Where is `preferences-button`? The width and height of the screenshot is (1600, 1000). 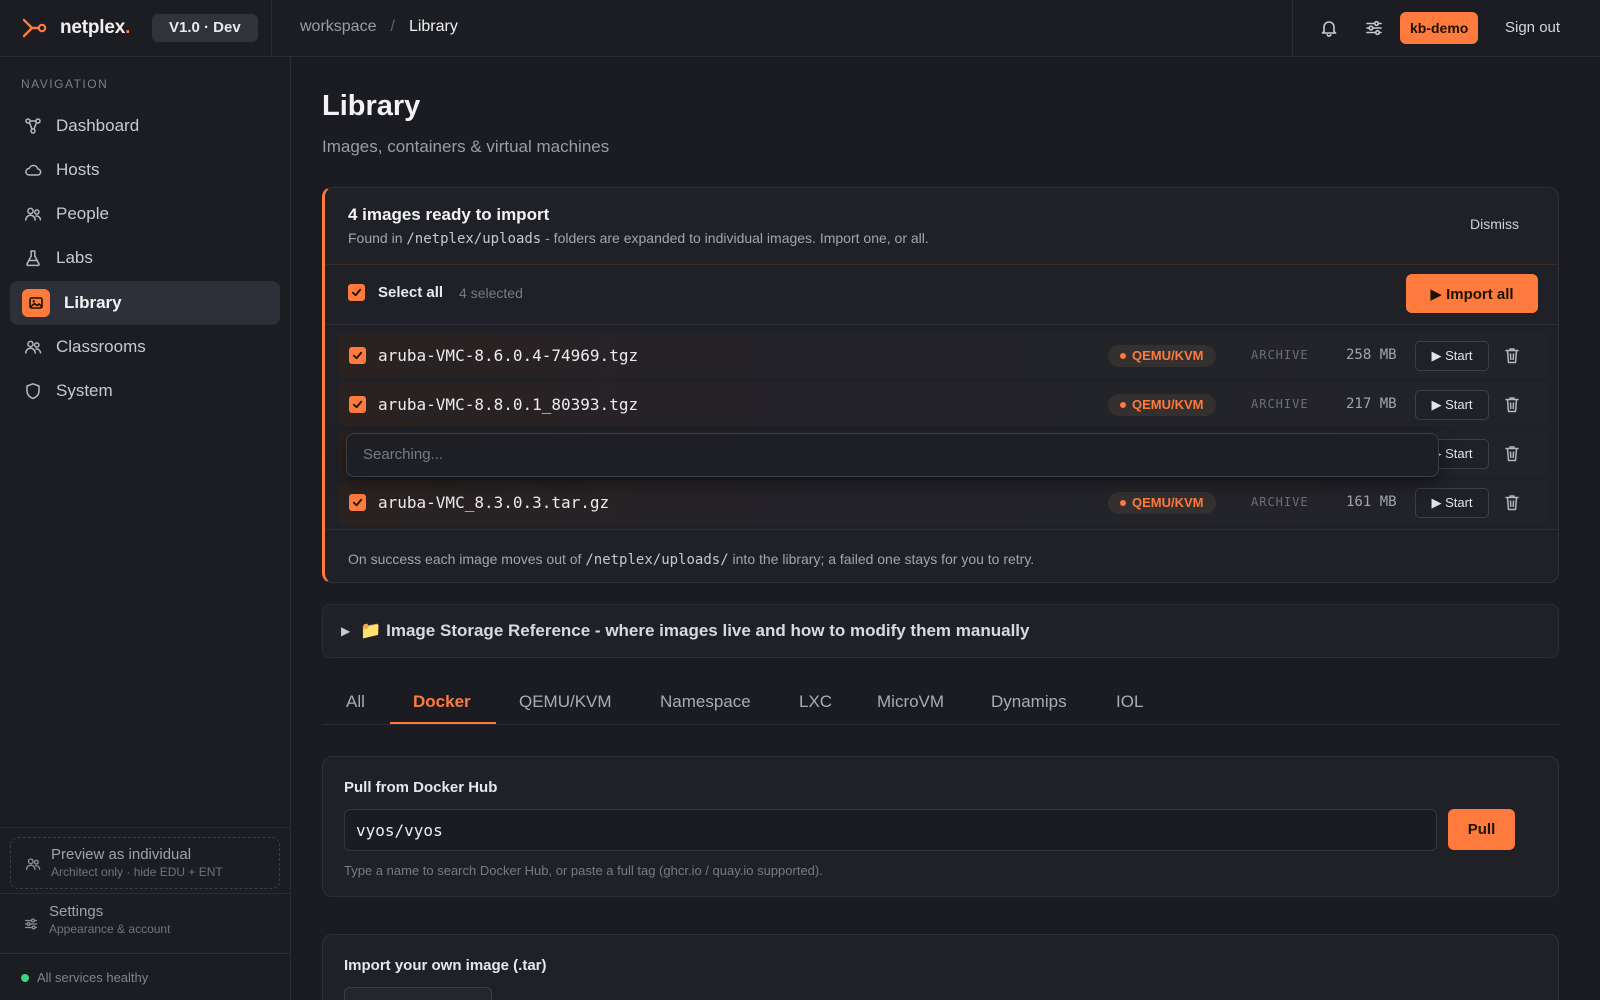
preferences-button is located at coordinates (1374, 28).